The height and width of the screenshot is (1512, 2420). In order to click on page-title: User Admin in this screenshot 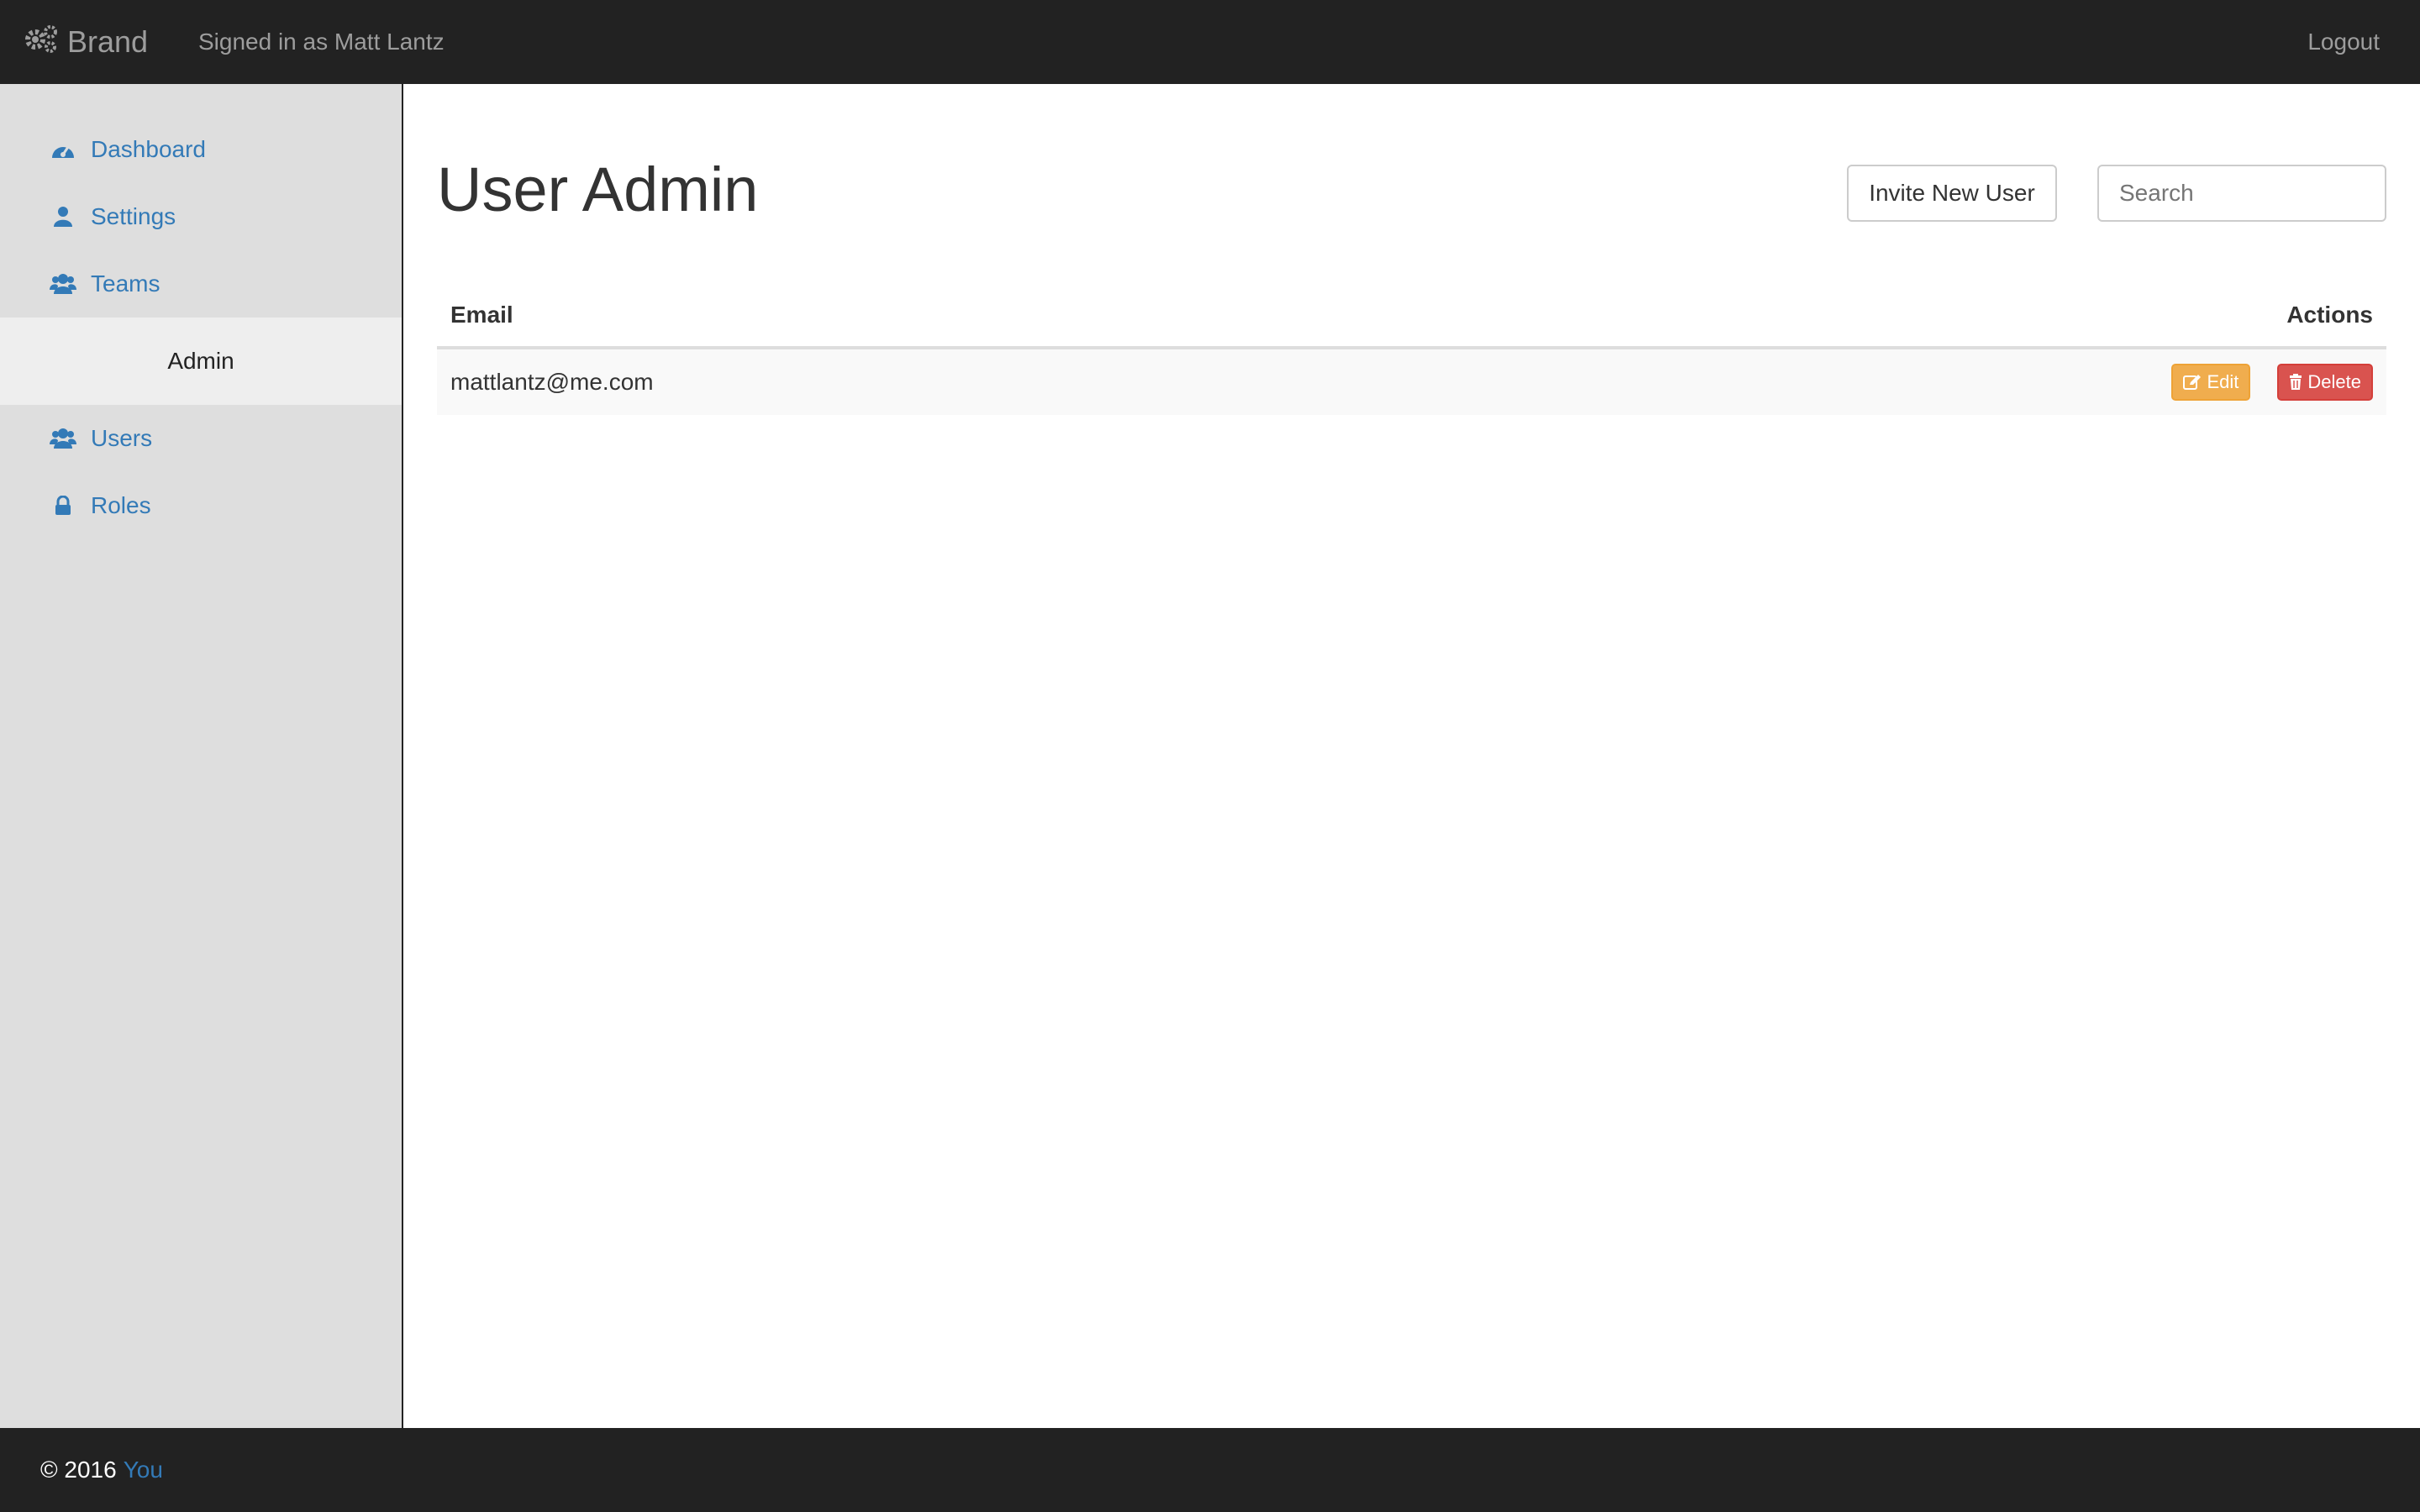, I will do `click(598, 189)`.